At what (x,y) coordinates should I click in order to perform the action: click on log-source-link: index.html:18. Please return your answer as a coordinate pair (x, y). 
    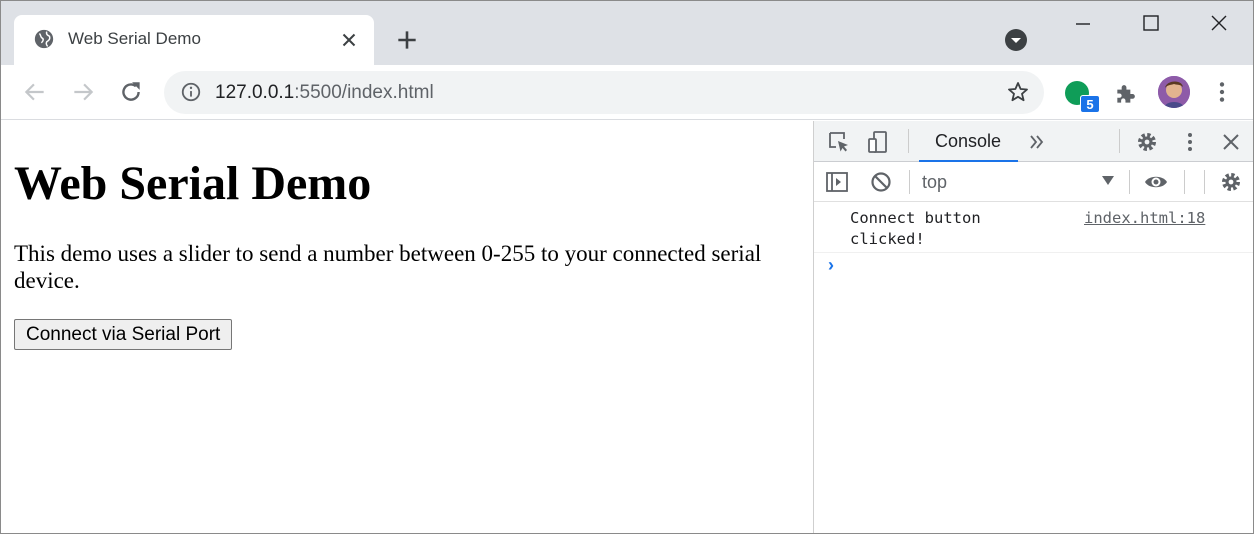
    Looking at the image, I should click on (1144, 218).